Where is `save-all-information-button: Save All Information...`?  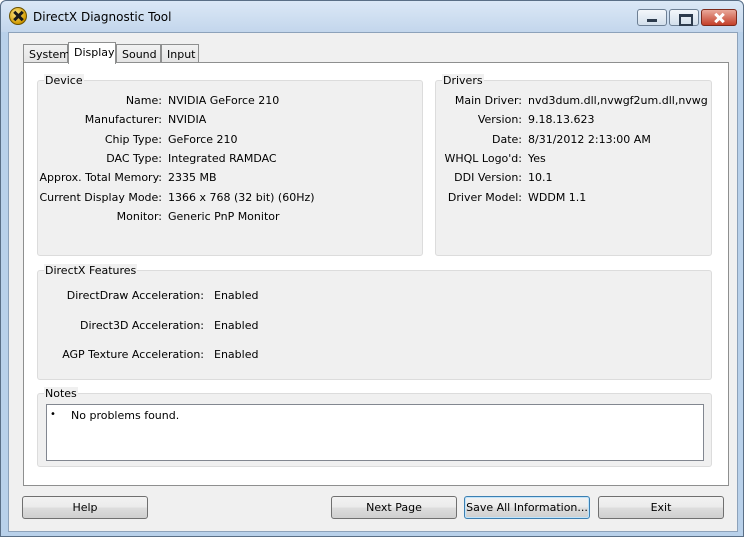 save-all-information-button: Save All Information... is located at coordinates (527, 507).